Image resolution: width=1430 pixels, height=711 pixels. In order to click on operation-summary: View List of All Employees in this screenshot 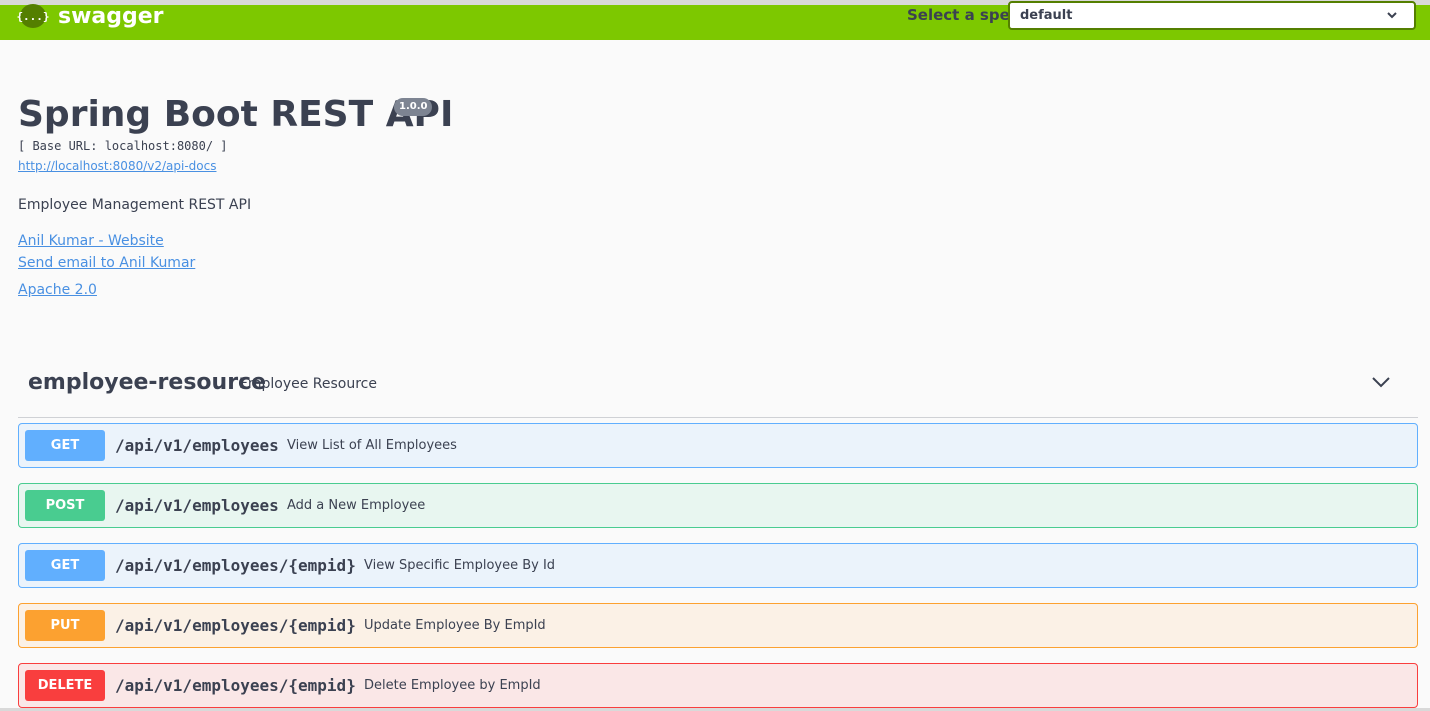, I will do `click(372, 445)`.